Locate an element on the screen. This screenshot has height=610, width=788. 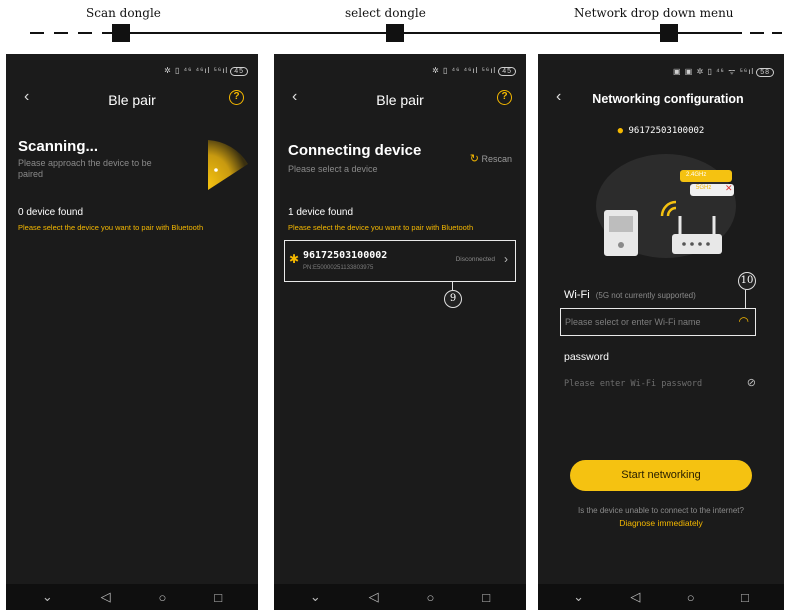
password-placeholder: Please enter Wi-Fi password is located at coordinates (633, 384).